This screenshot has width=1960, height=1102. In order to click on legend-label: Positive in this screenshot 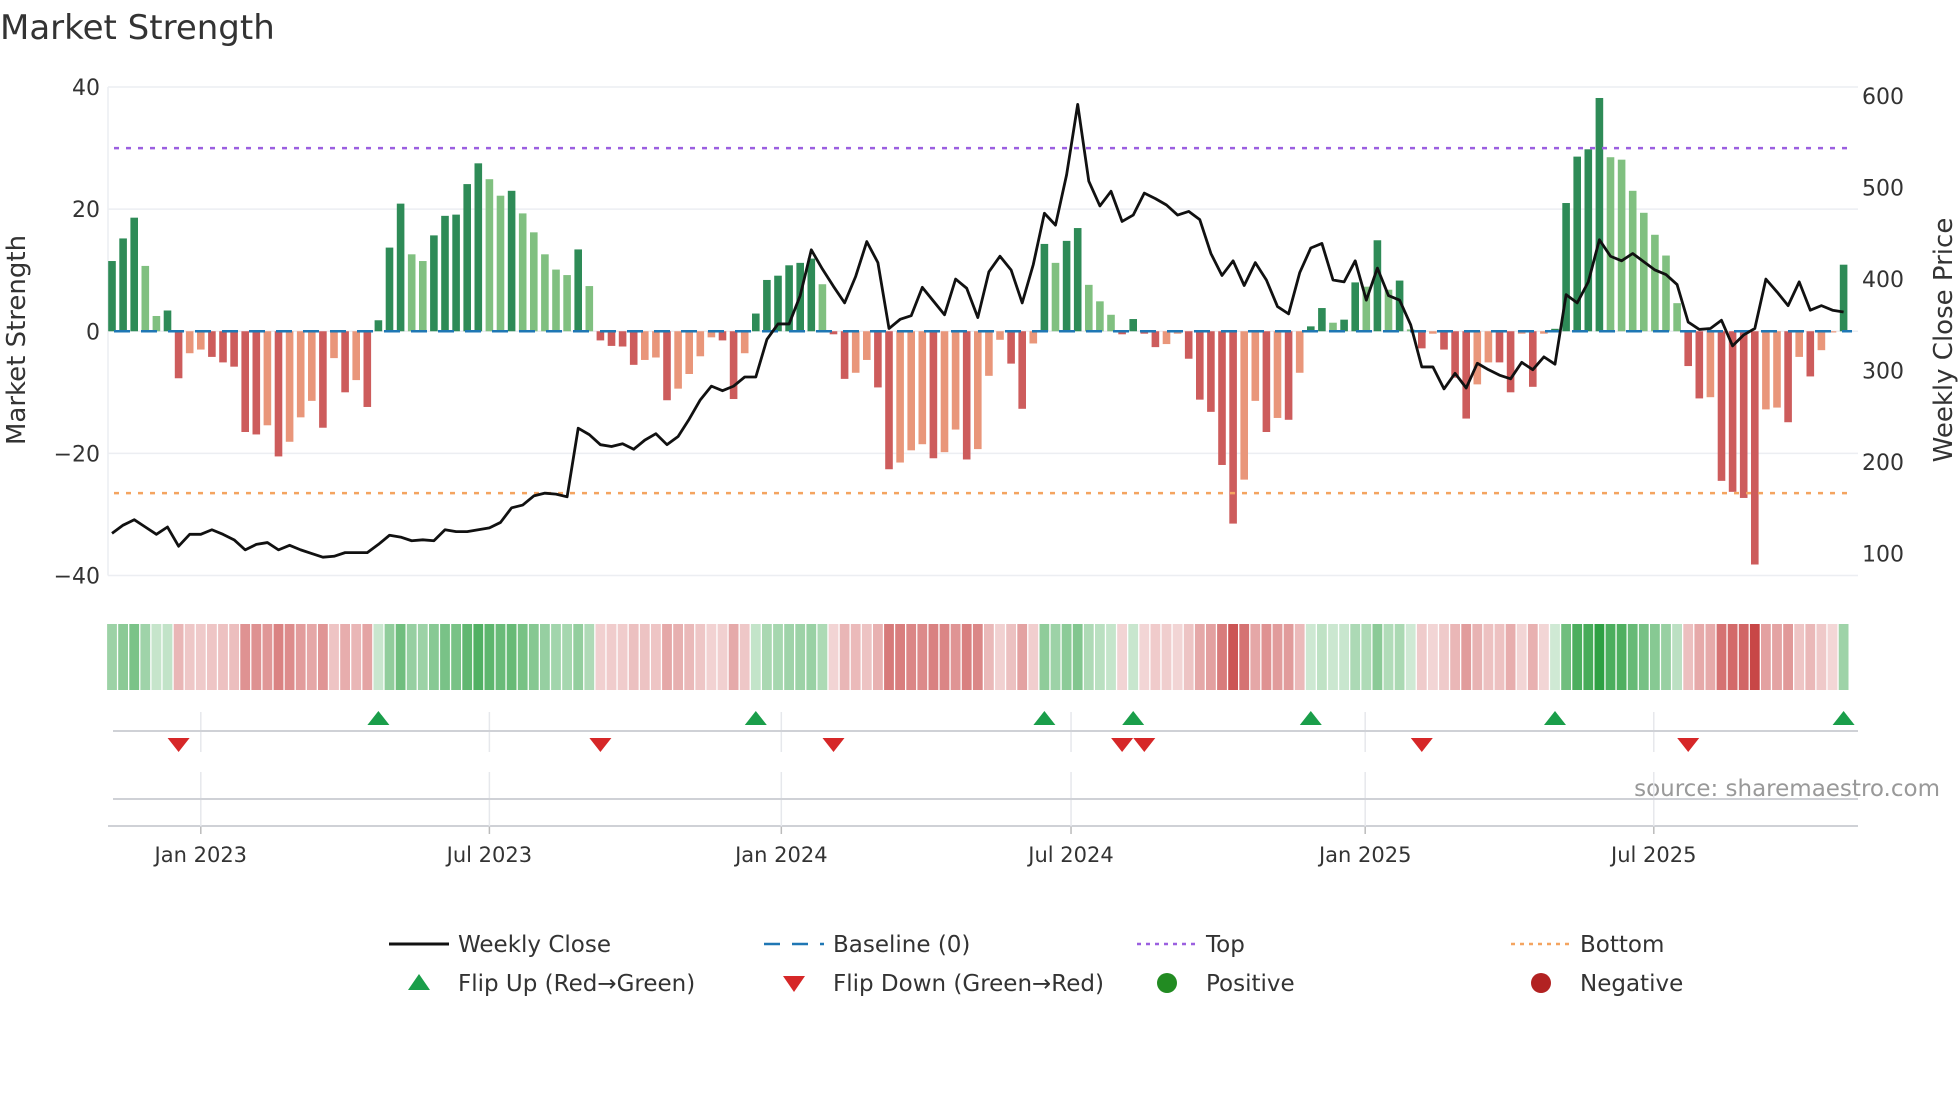, I will do `click(1250, 984)`.